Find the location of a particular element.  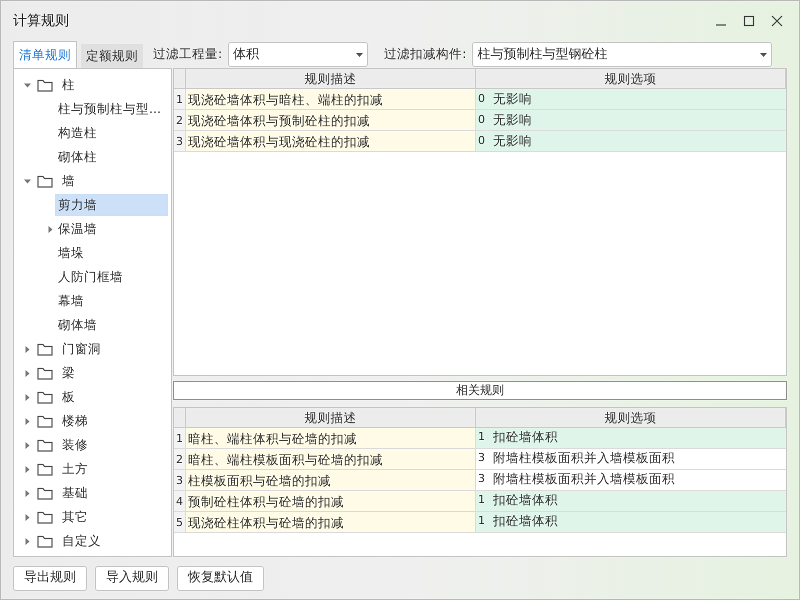

tree-item: 砌体墙 is located at coordinates (77, 325).